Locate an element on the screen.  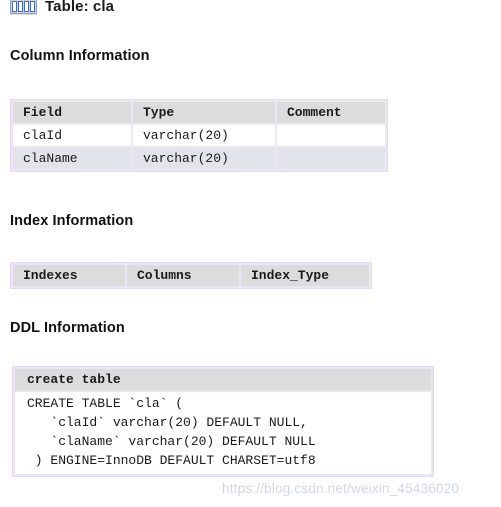
column-header-create-table: create table is located at coordinates (223, 379).